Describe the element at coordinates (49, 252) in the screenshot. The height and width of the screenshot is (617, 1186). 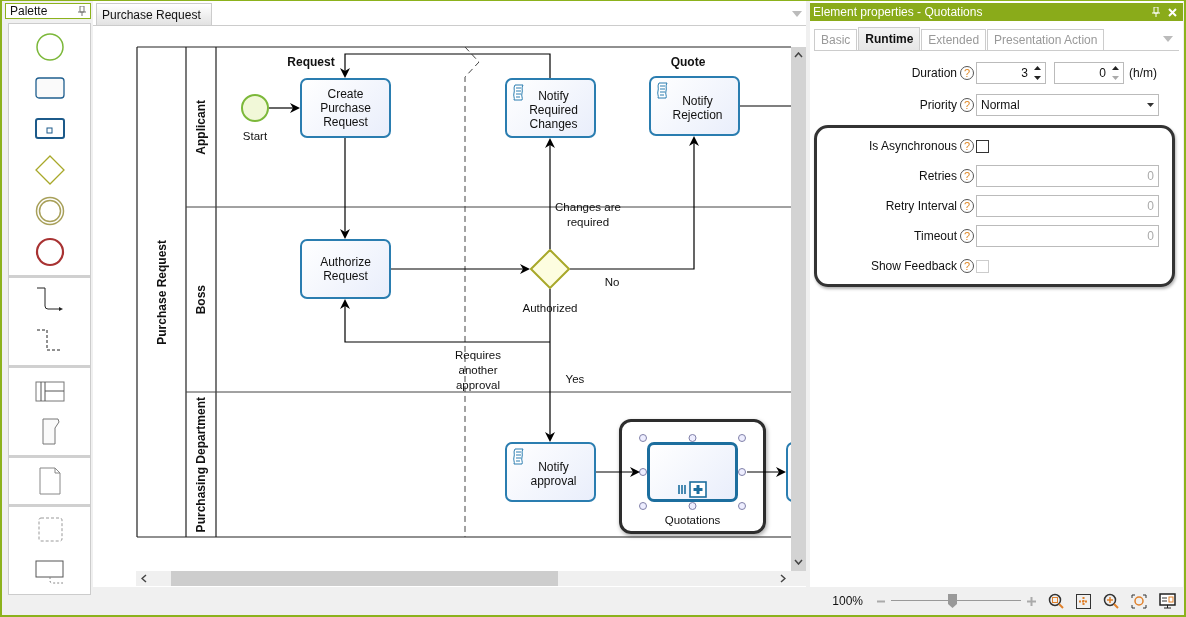
I see `end-event-icon` at that location.